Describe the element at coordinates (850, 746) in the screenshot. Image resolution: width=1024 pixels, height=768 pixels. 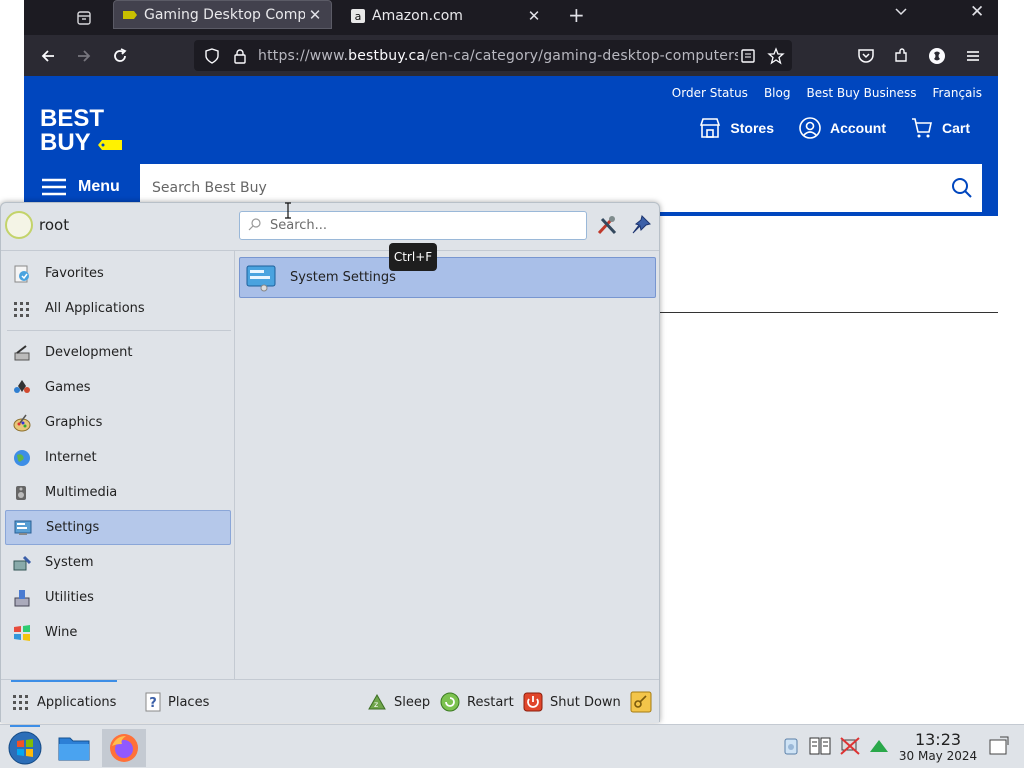
I see `tray-network-disconnected-icon` at that location.